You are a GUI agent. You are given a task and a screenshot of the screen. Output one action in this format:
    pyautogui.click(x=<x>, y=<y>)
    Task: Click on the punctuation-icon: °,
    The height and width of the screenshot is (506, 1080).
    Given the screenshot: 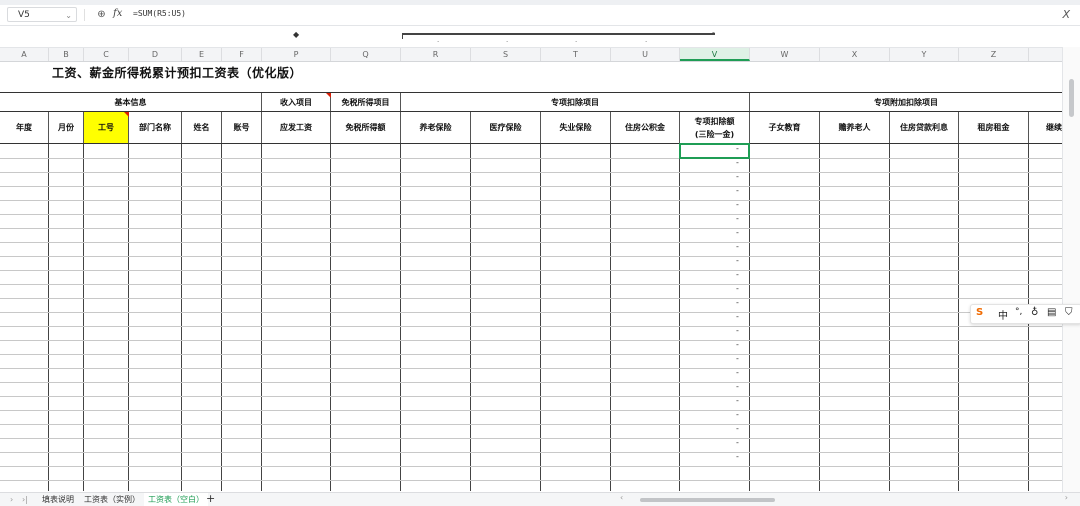 What is the action you would take?
    pyautogui.click(x=1018, y=312)
    